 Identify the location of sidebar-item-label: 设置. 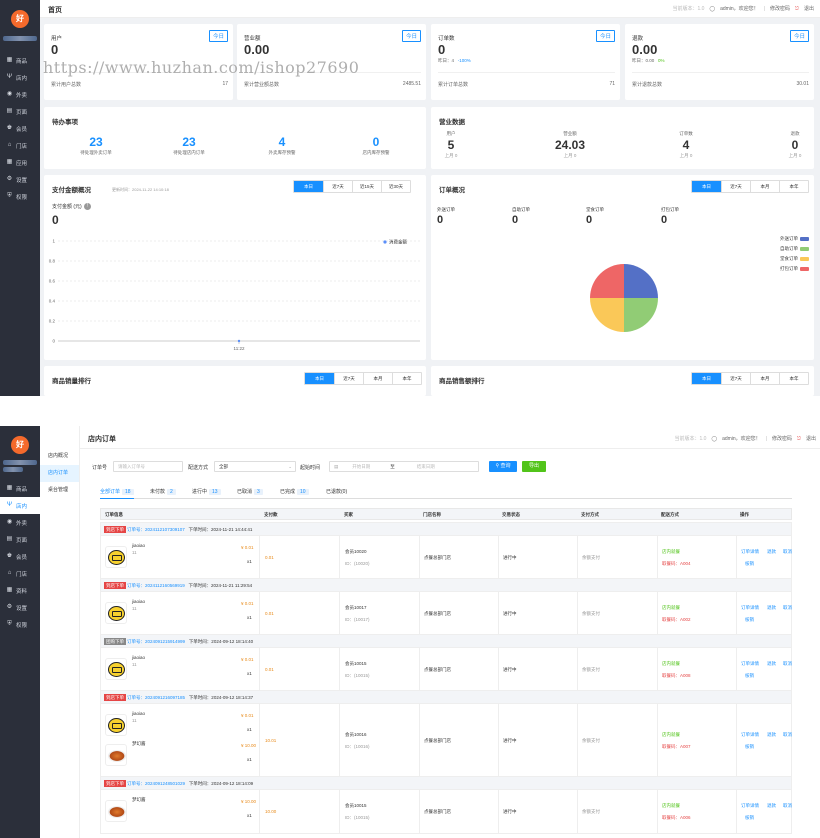
(22, 608).